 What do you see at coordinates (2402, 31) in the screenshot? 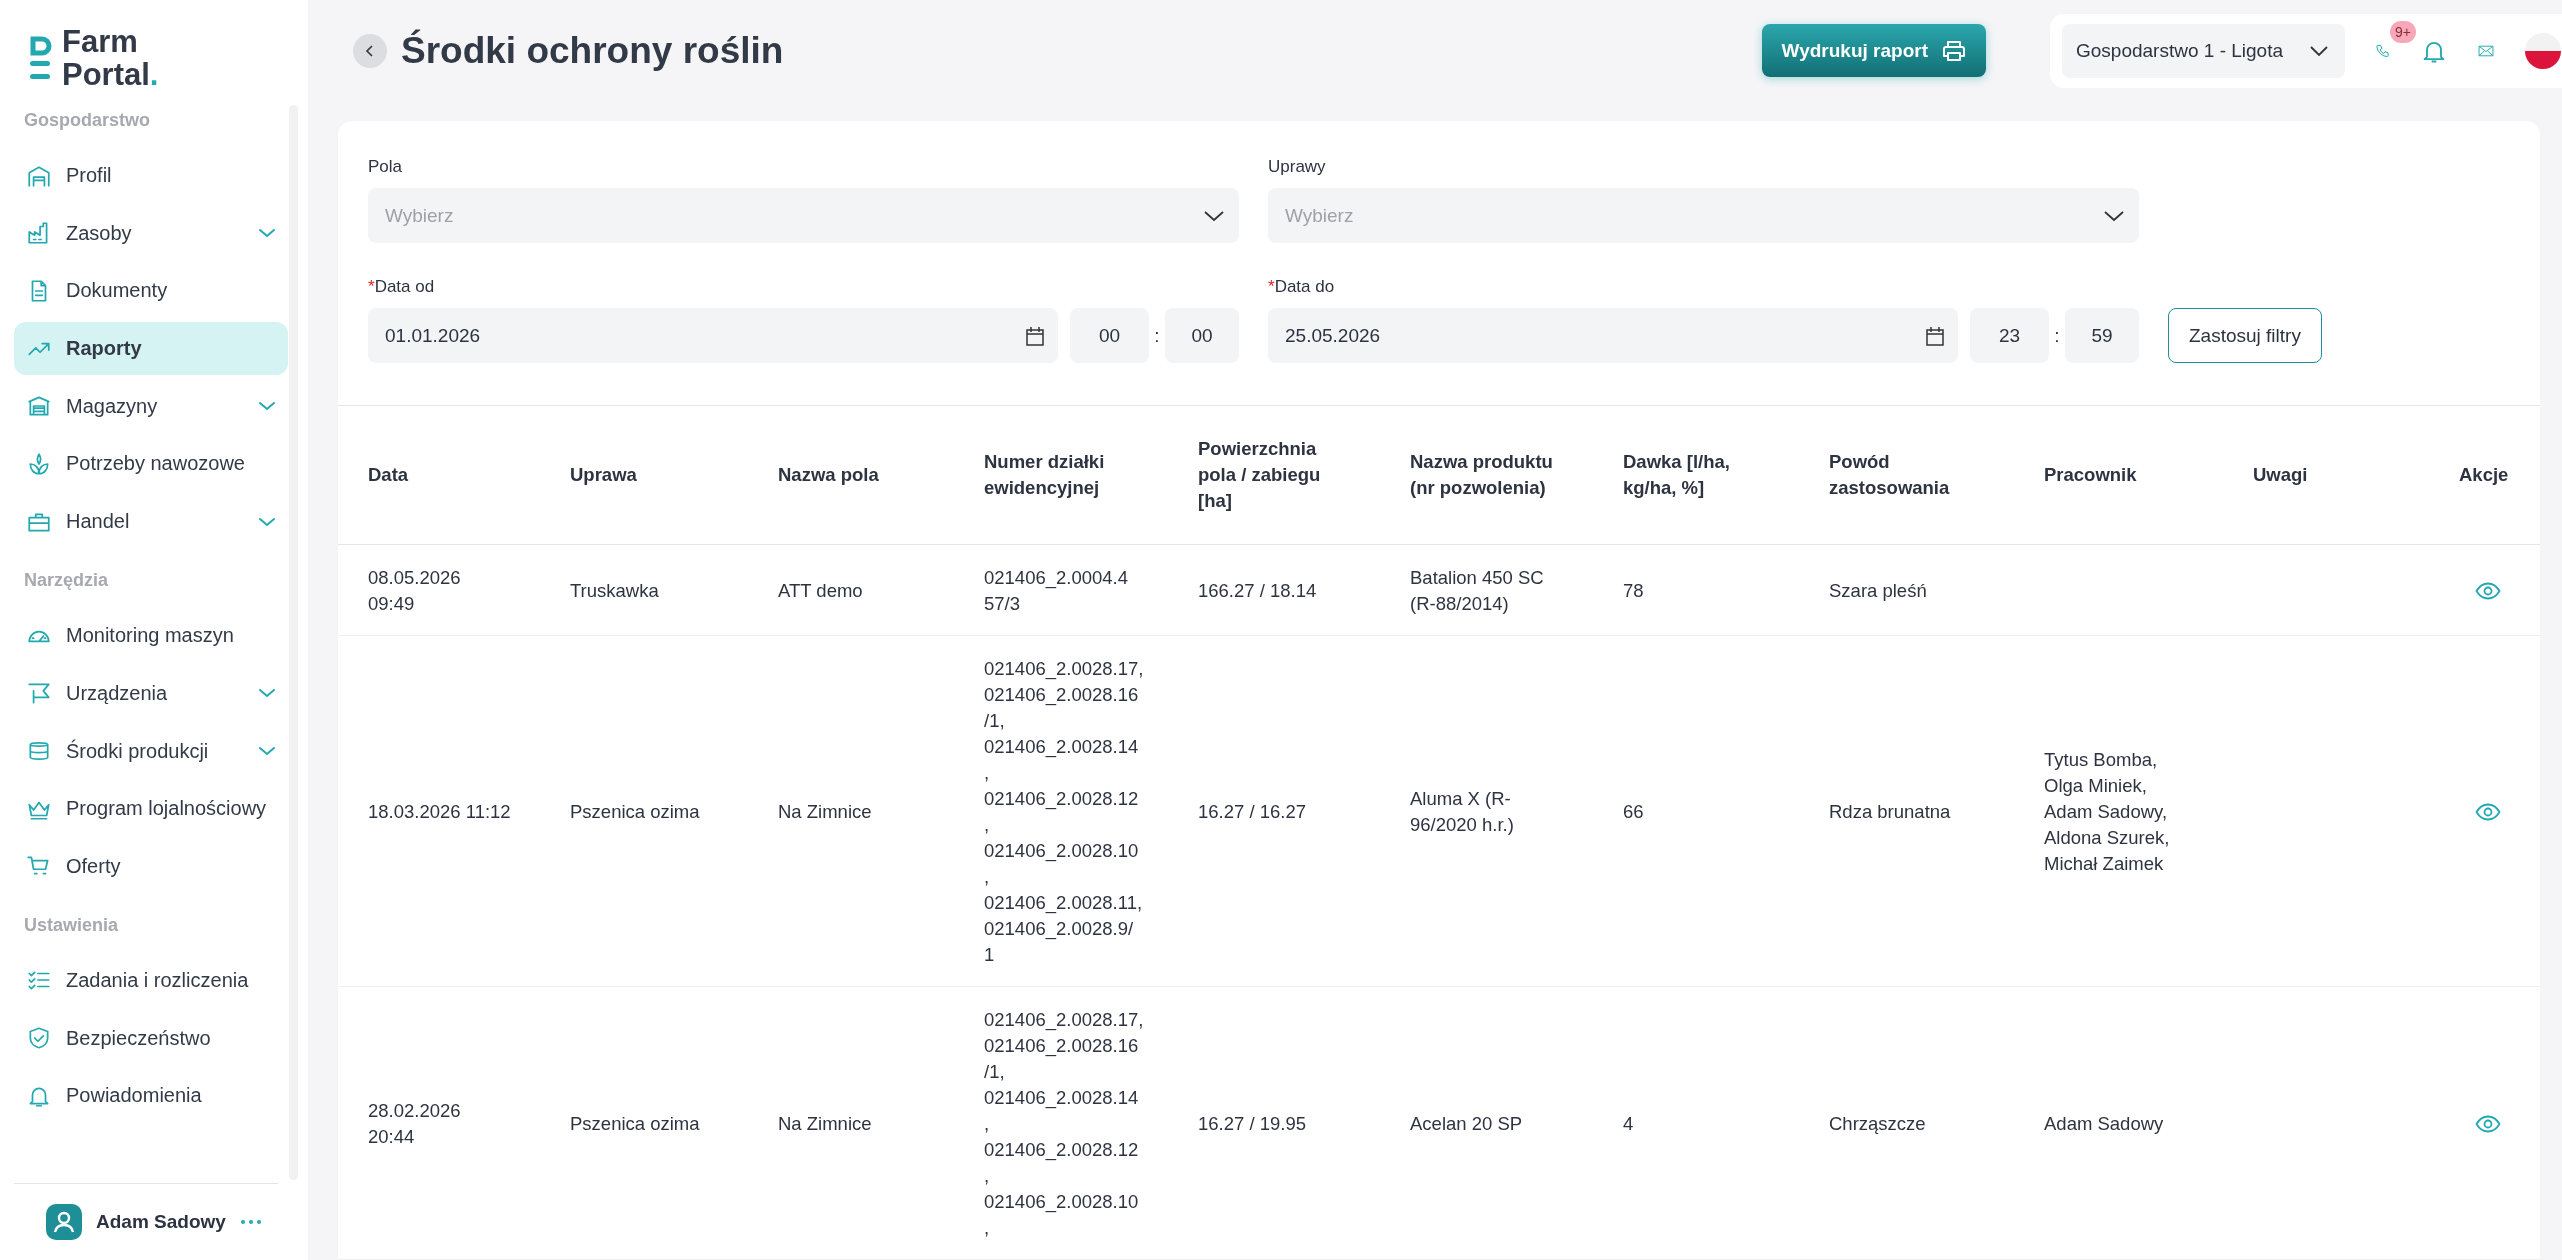
I see `notification-badge: 9+` at bounding box center [2402, 31].